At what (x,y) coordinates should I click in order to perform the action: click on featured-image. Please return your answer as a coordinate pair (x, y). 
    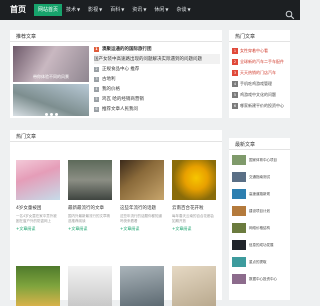
    Looking at the image, I should click on (51, 100).